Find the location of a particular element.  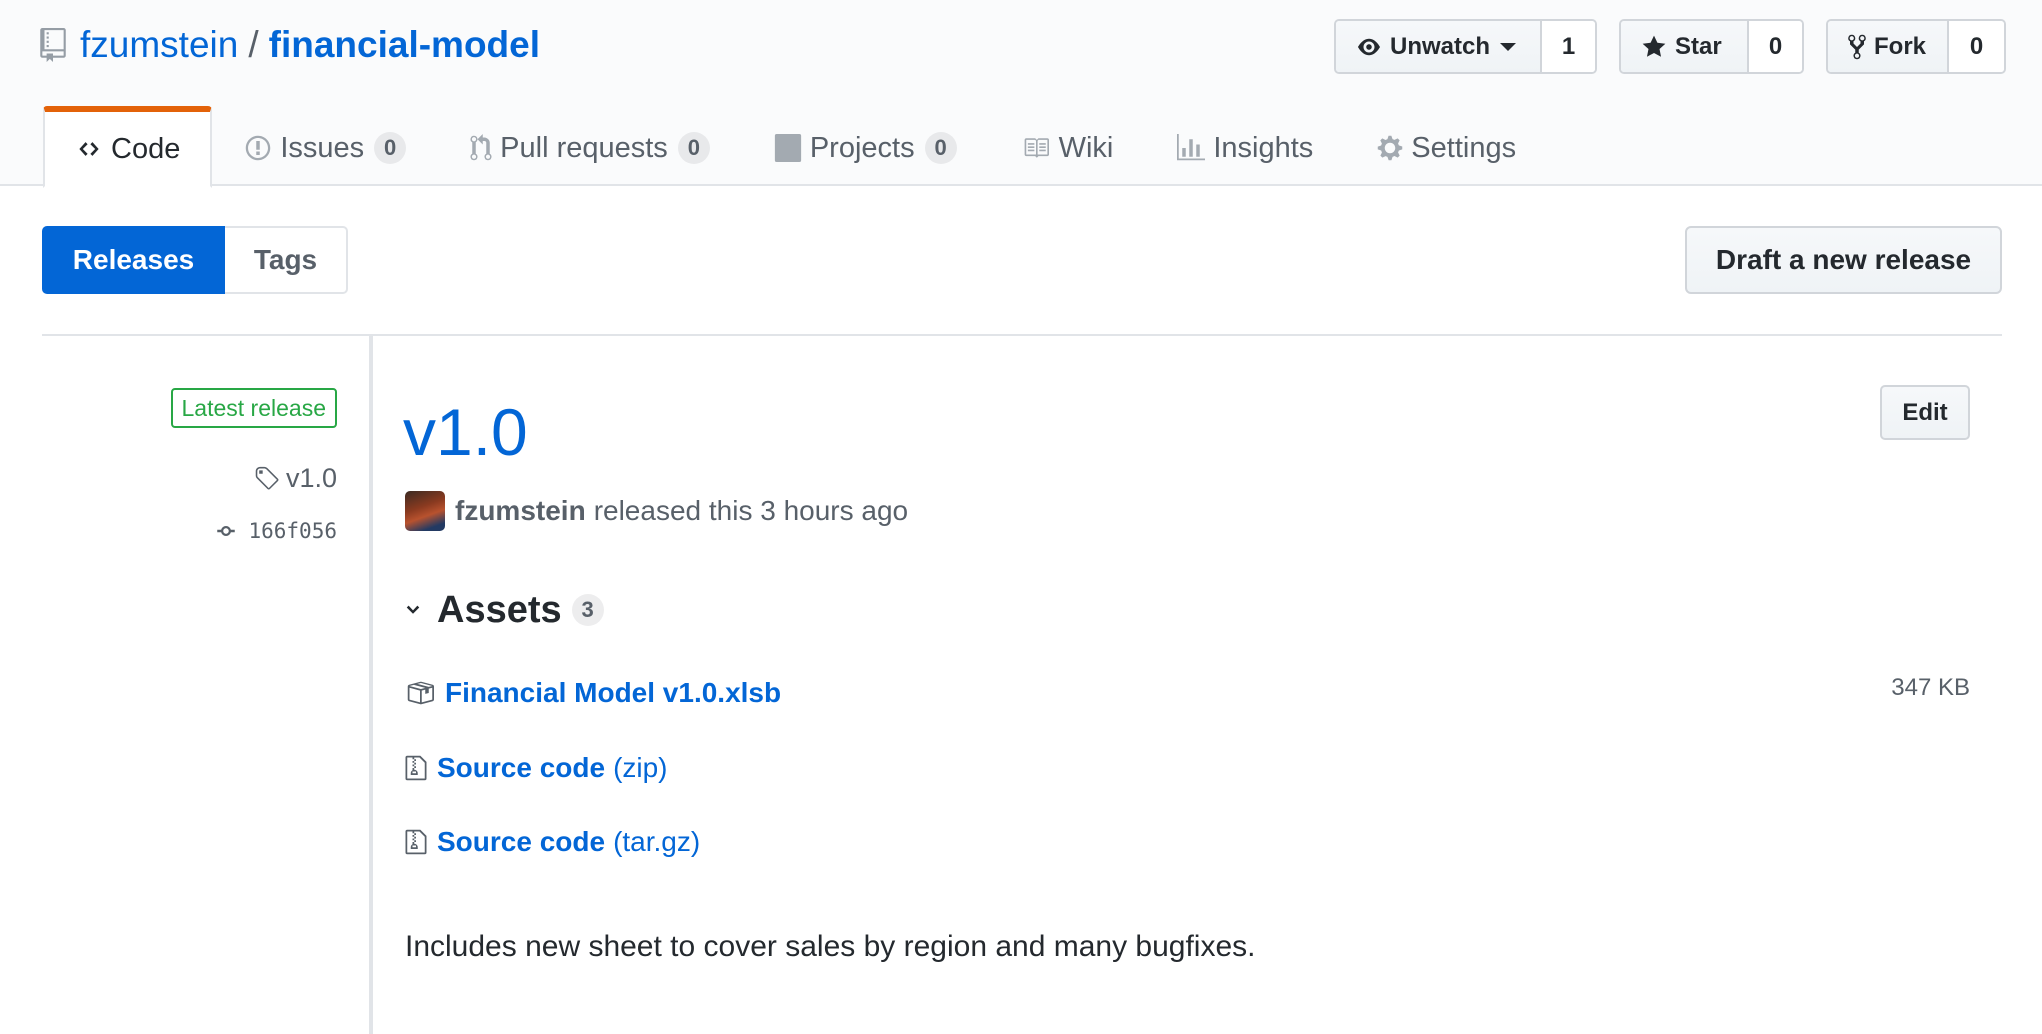

asset-ext: (tar.gz) is located at coordinates (656, 842).